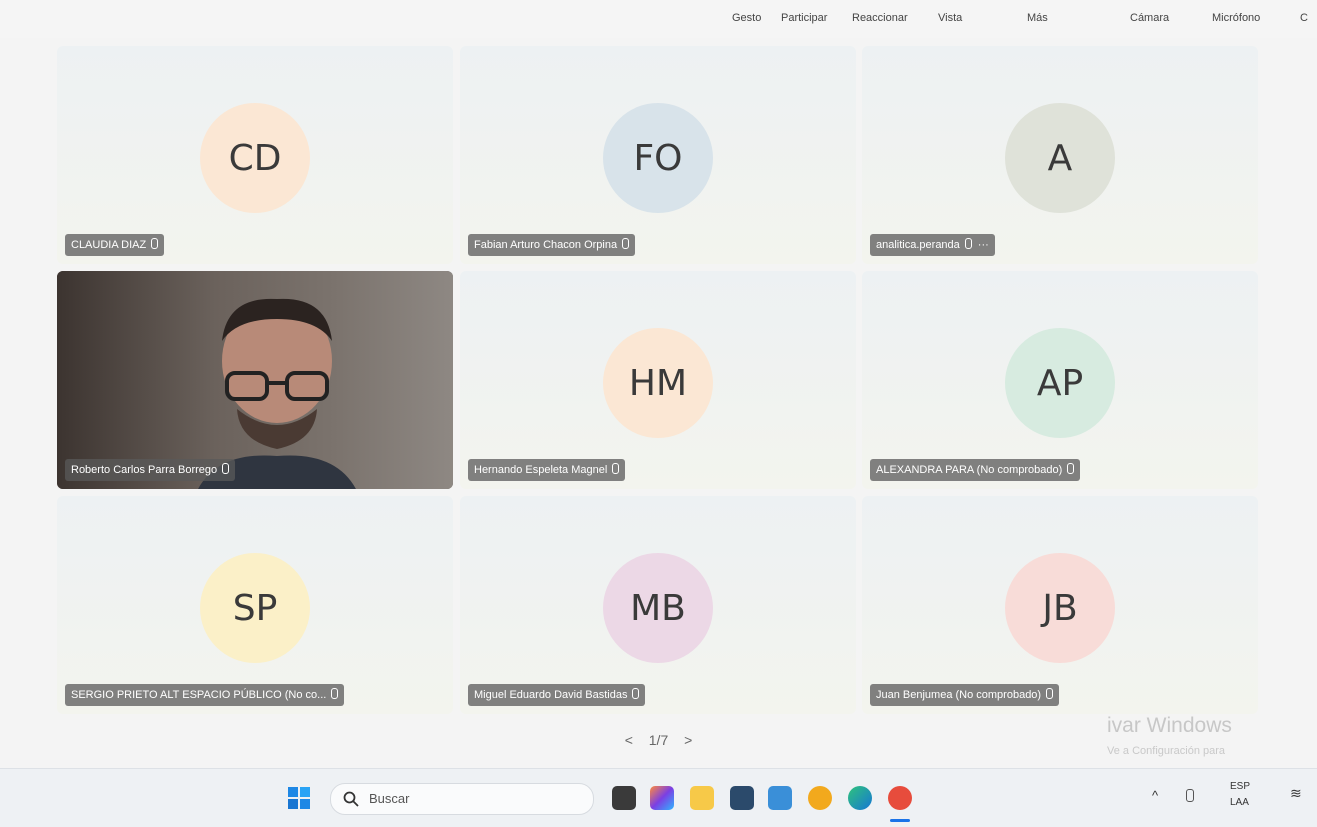 The image size is (1317, 827). Describe the element at coordinates (1060, 608) in the screenshot. I see `avatar: JB` at that location.